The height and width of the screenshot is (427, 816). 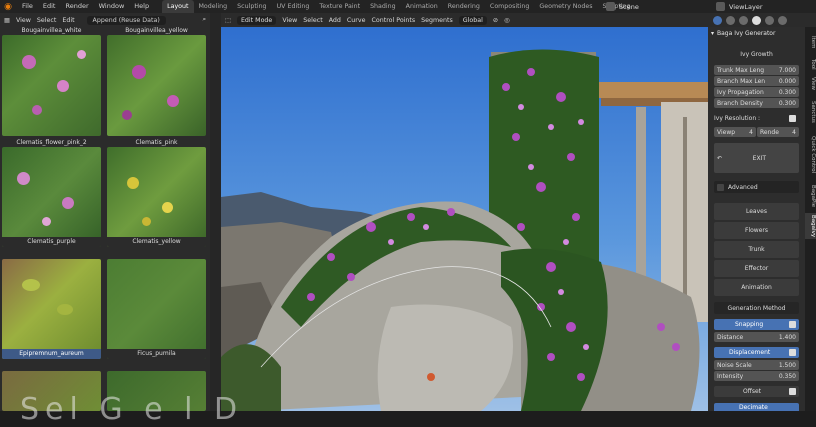 I want to click on asset-thumbnail: Clematis_yellow, so click(x=156, y=197).